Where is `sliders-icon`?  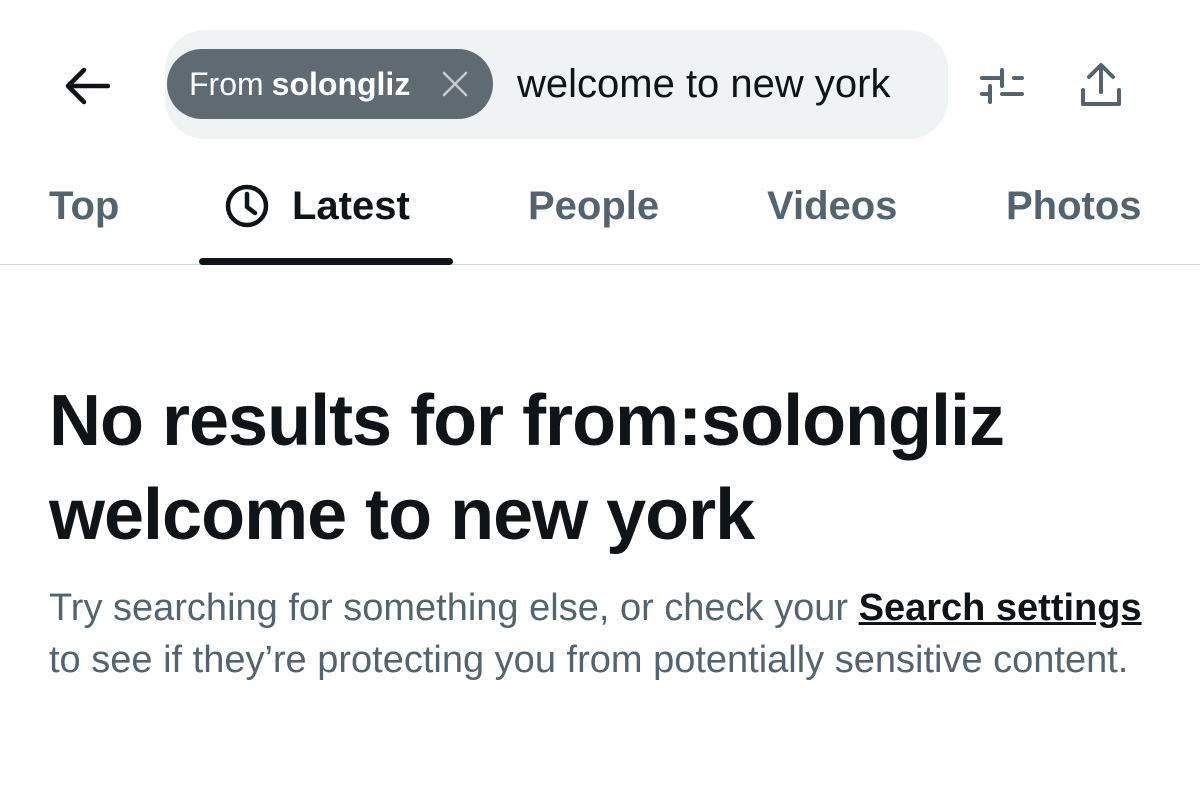 sliders-icon is located at coordinates (1002, 86).